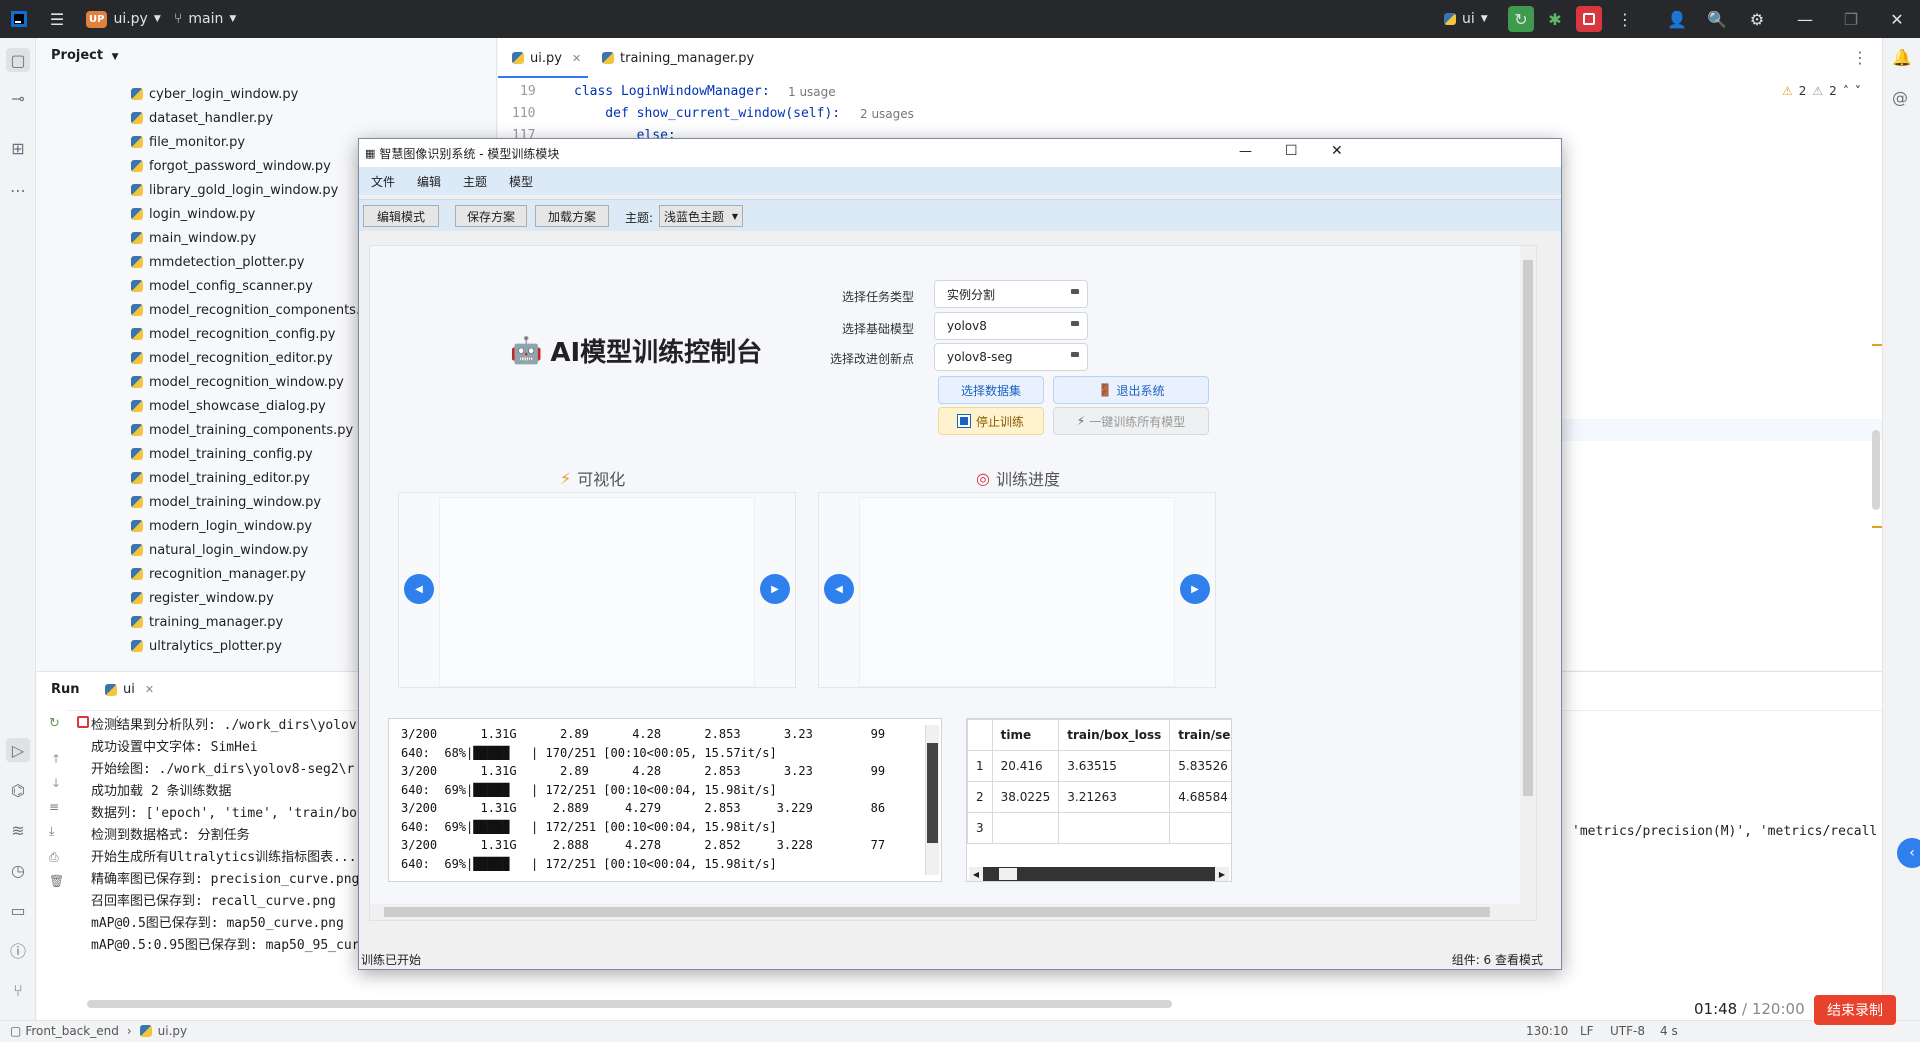 Image resolution: width=1920 pixels, height=1042 pixels. Describe the element at coordinates (1627, 1031) in the screenshot. I see `file-encoding: UTF-8` at that location.